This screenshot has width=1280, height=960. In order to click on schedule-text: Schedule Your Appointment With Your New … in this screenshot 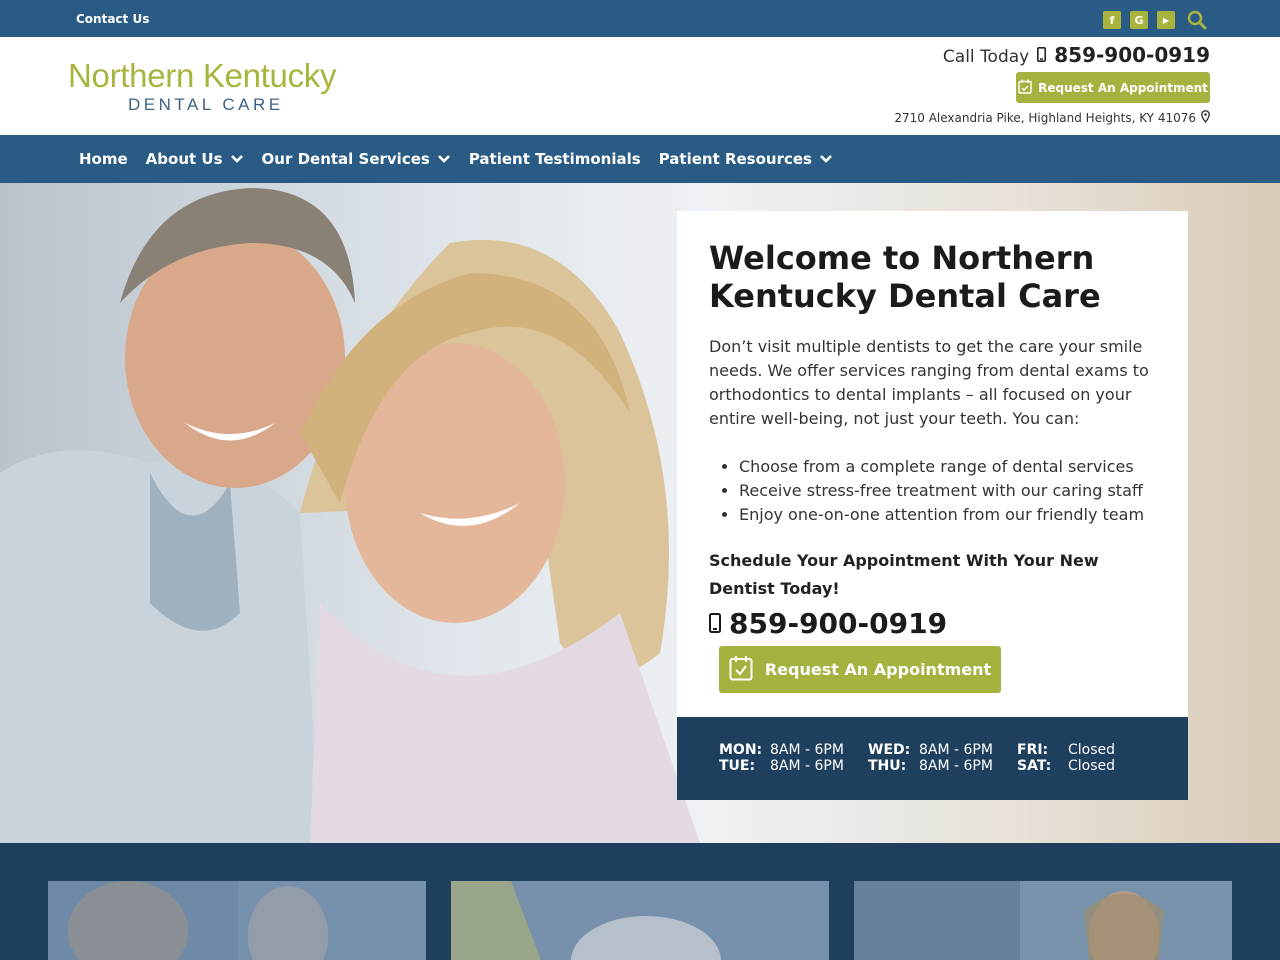, I will do `click(904, 574)`.